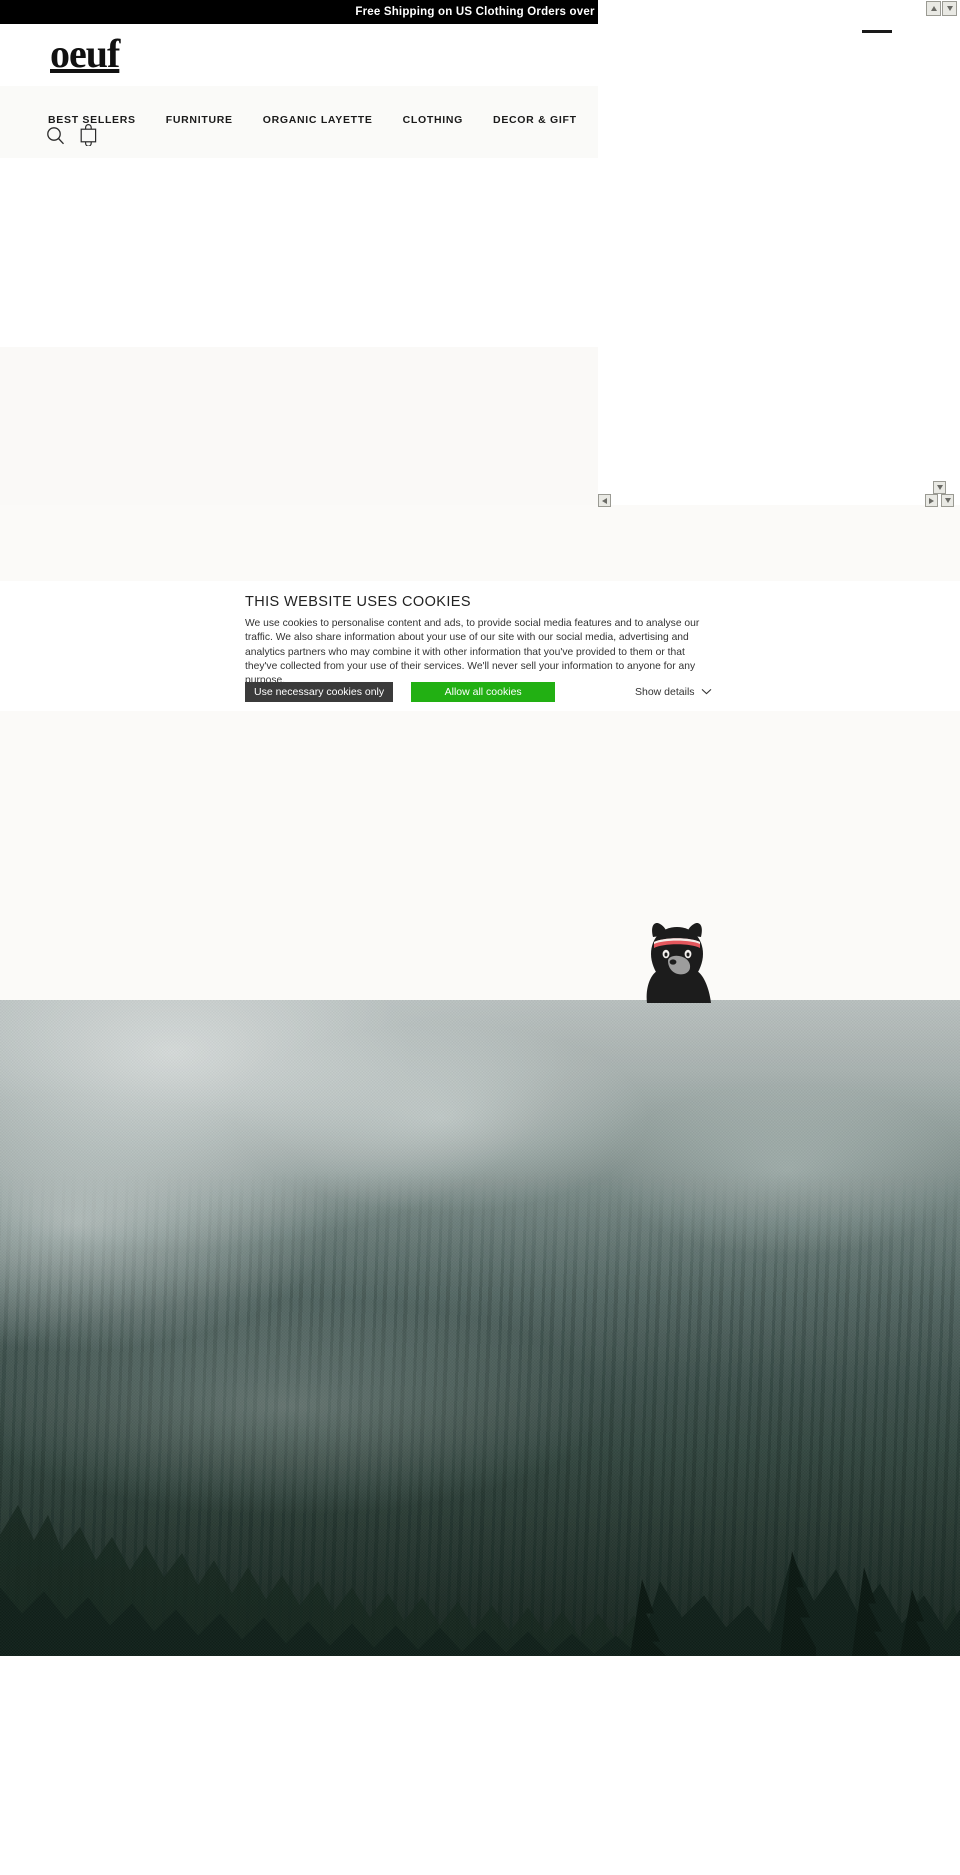 The width and height of the screenshot is (960, 1875). What do you see at coordinates (71, 135) in the screenshot?
I see `nav-icon-group` at bounding box center [71, 135].